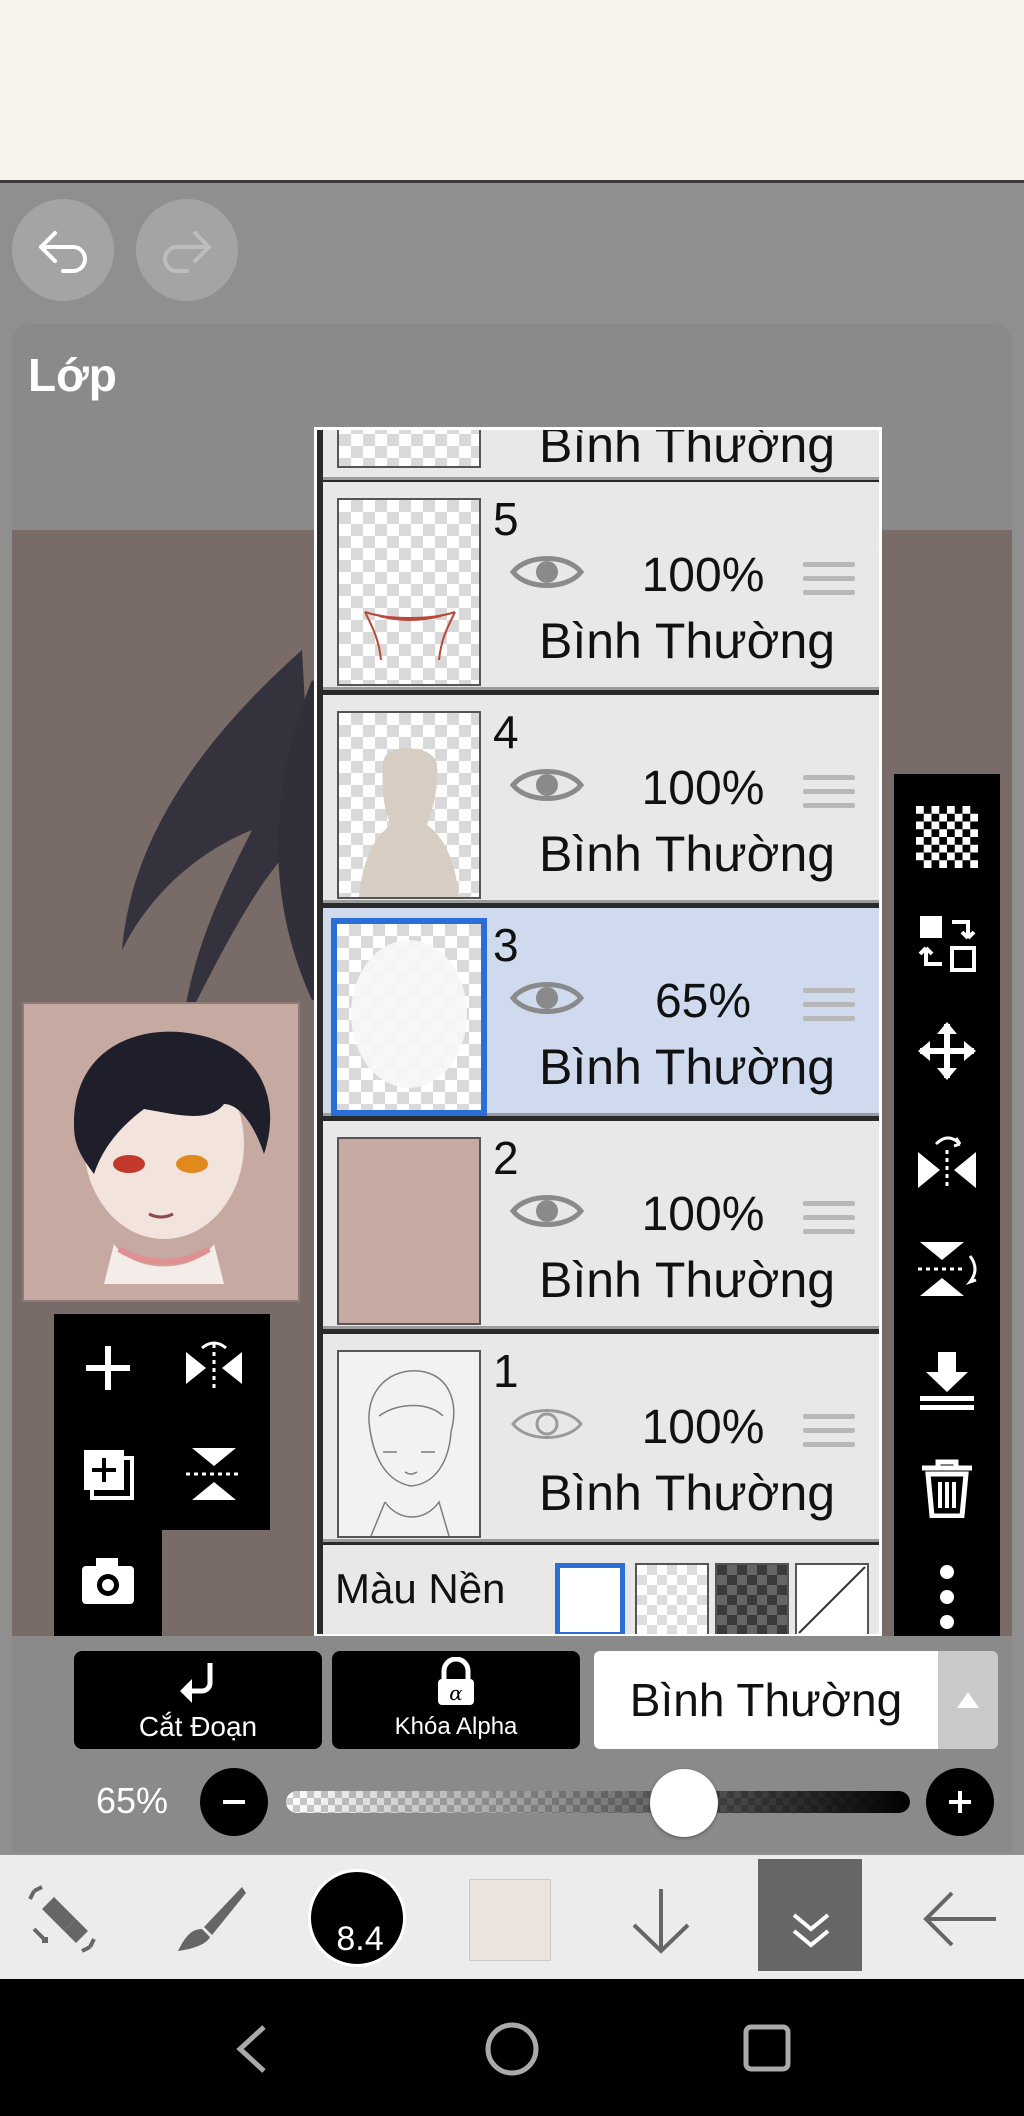 This screenshot has height=2116, width=1024. I want to click on delete-layer-button, so click(947, 1487).